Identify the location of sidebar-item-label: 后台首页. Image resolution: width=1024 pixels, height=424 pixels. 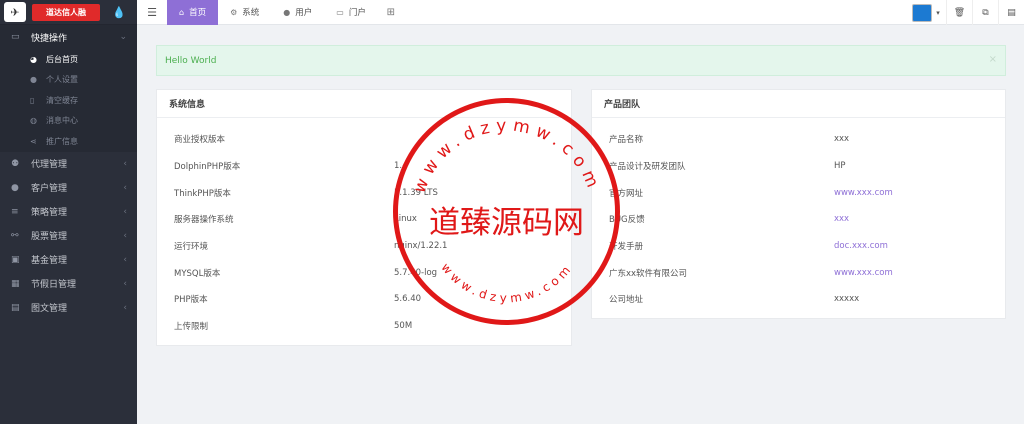
(62, 59).